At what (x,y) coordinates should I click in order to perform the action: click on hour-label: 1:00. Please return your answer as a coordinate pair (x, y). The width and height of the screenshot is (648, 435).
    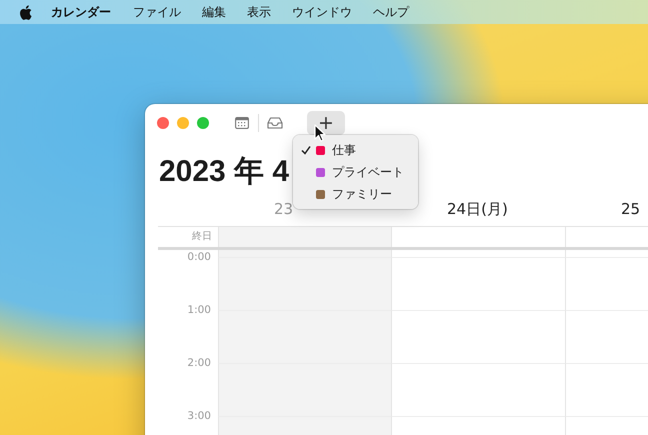
    Looking at the image, I should click on (199, 310).